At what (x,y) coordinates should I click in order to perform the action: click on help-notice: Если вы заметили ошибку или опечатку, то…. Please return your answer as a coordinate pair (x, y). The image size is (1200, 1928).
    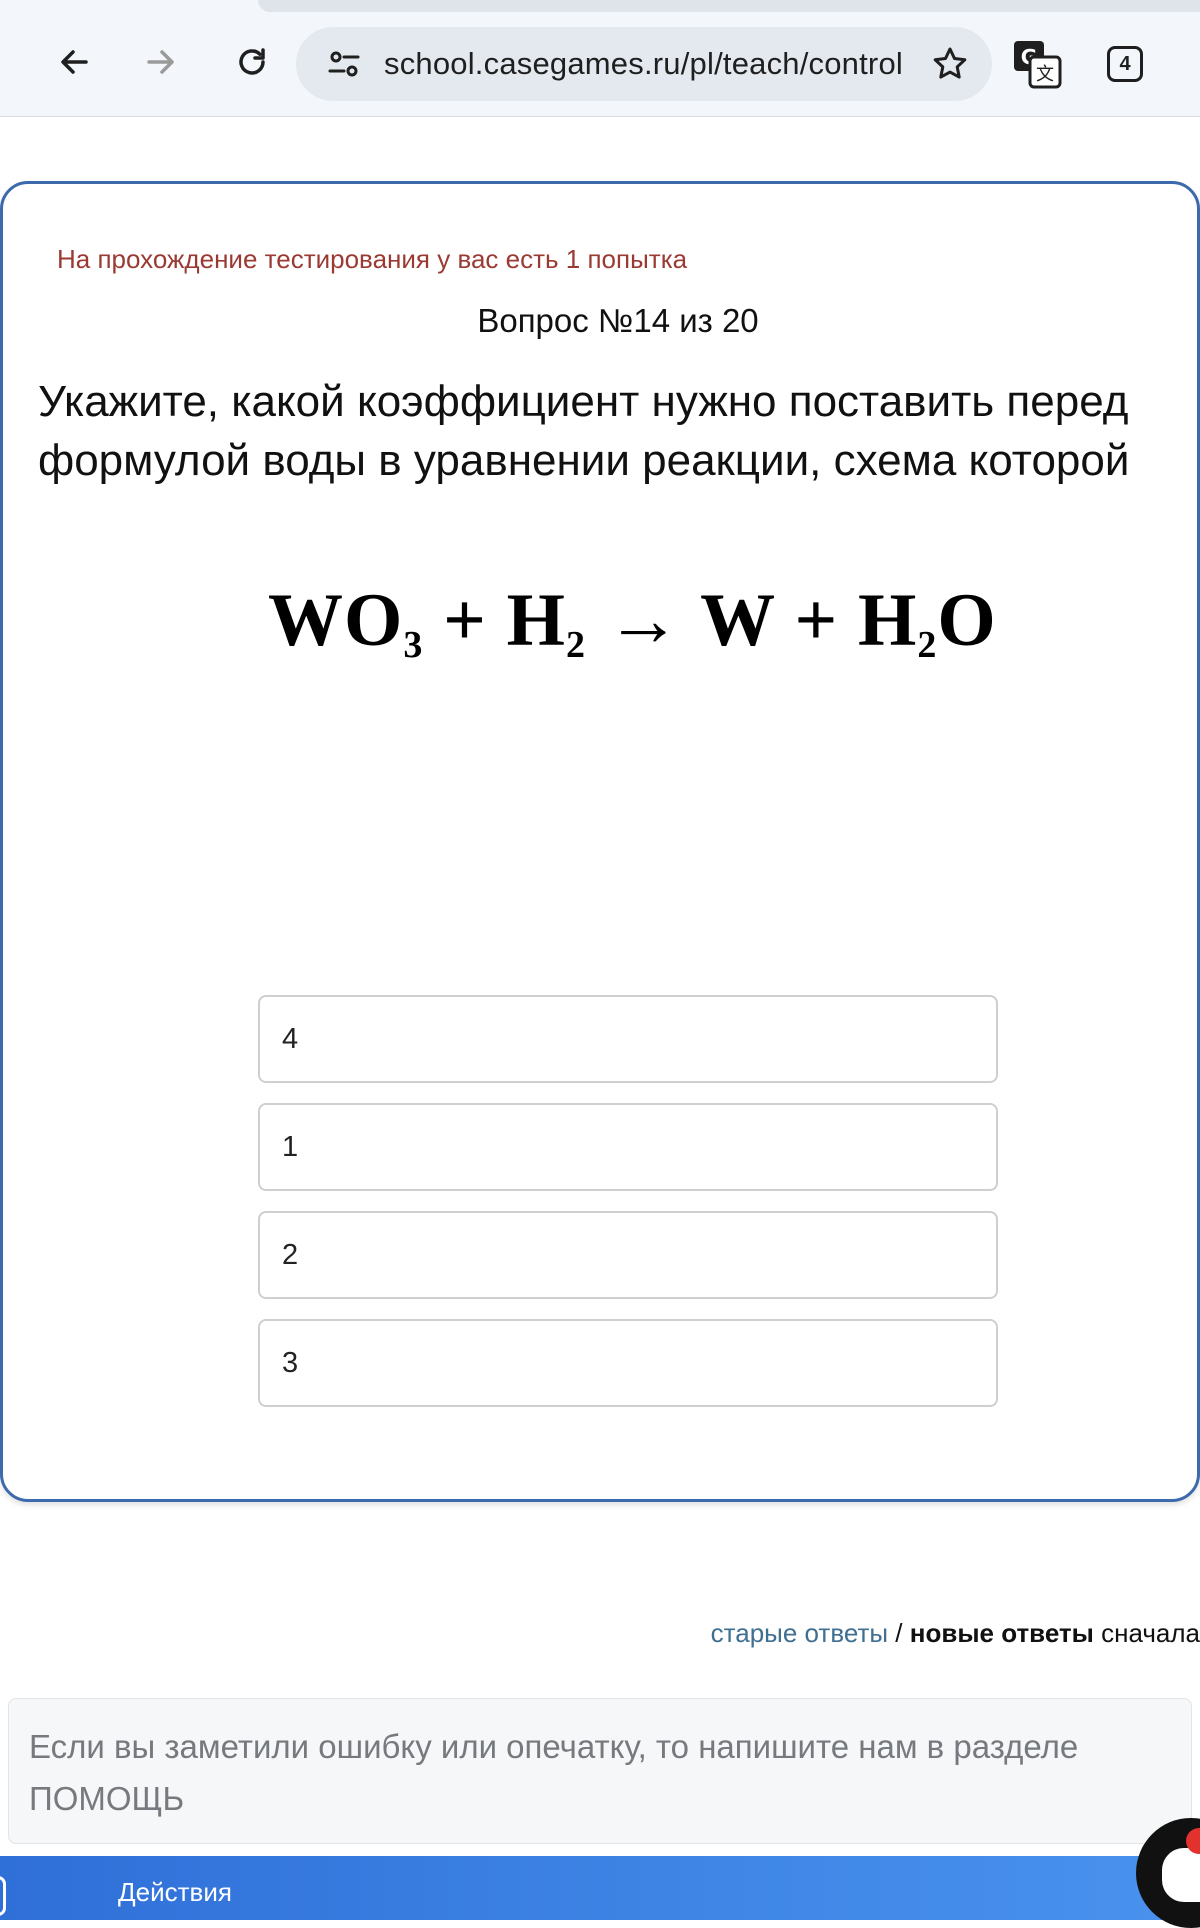
    Looking at the image, I should click on (600, 1771).